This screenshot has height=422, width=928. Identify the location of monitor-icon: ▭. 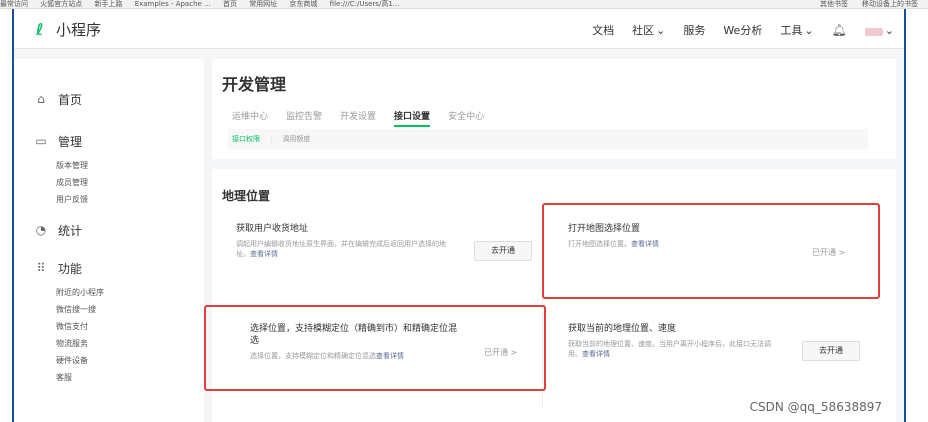
(41, 141).